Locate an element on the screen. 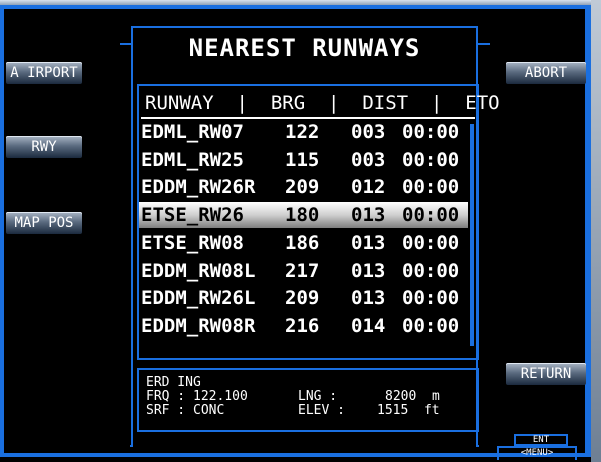  runway-row: EDDM_RW08L 217 013 00:00 is located at coordinates (305, 271).